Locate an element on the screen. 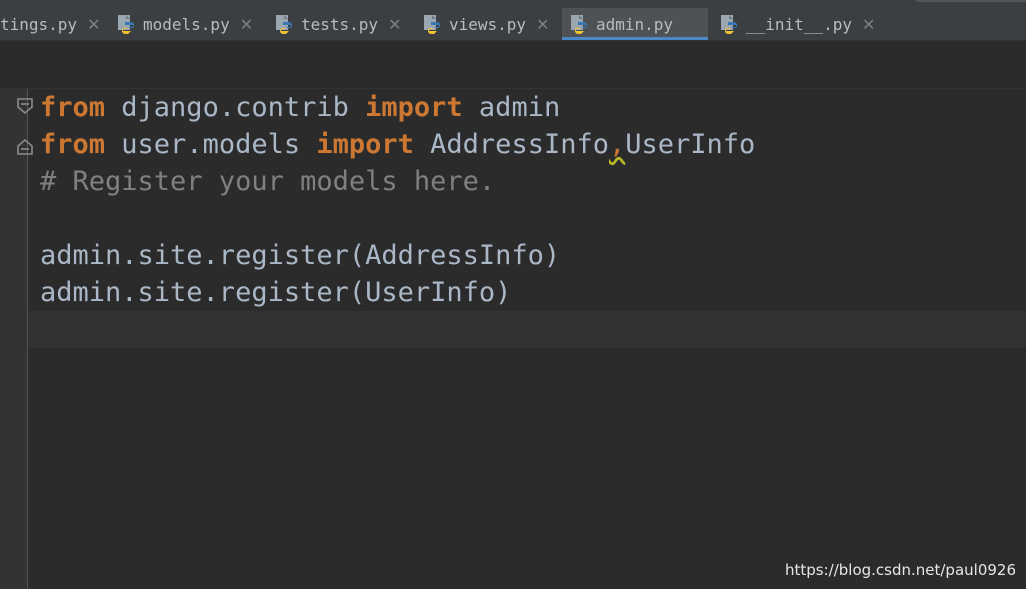 This screenshot has width=1026, height=589. tab-models: models.py ✕ is located at coordinates (185, 24).